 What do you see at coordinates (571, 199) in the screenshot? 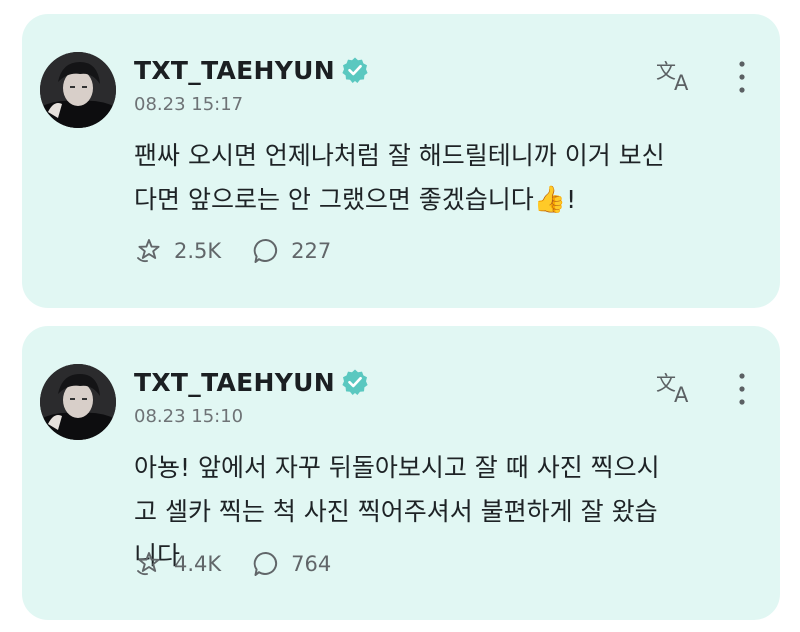
I see `post-body-text: !` at bounding box center [571, 199].